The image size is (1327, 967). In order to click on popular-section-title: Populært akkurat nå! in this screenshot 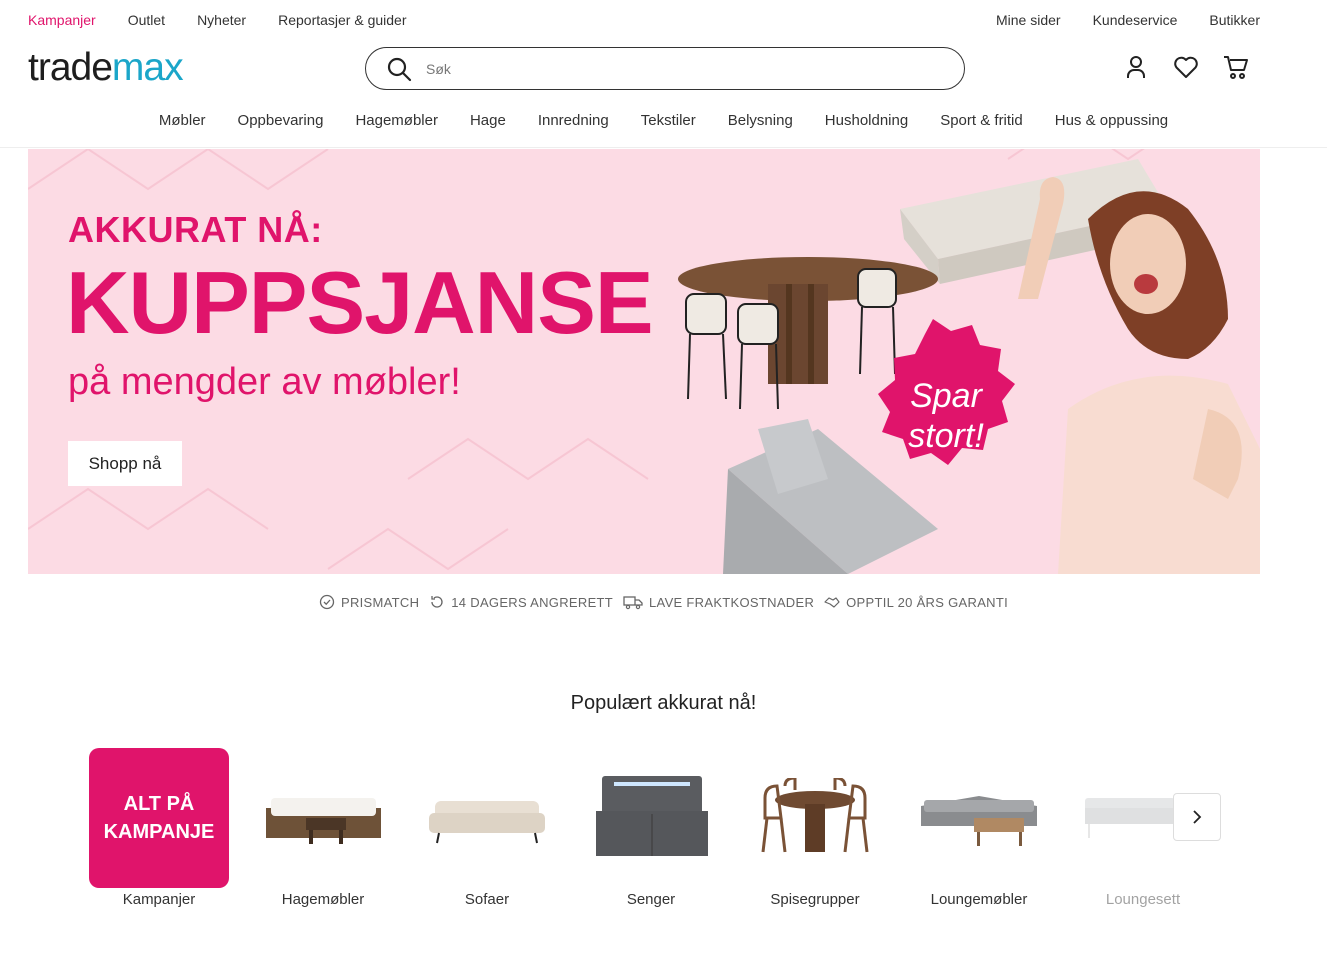, I will do `click(663, 703)`.